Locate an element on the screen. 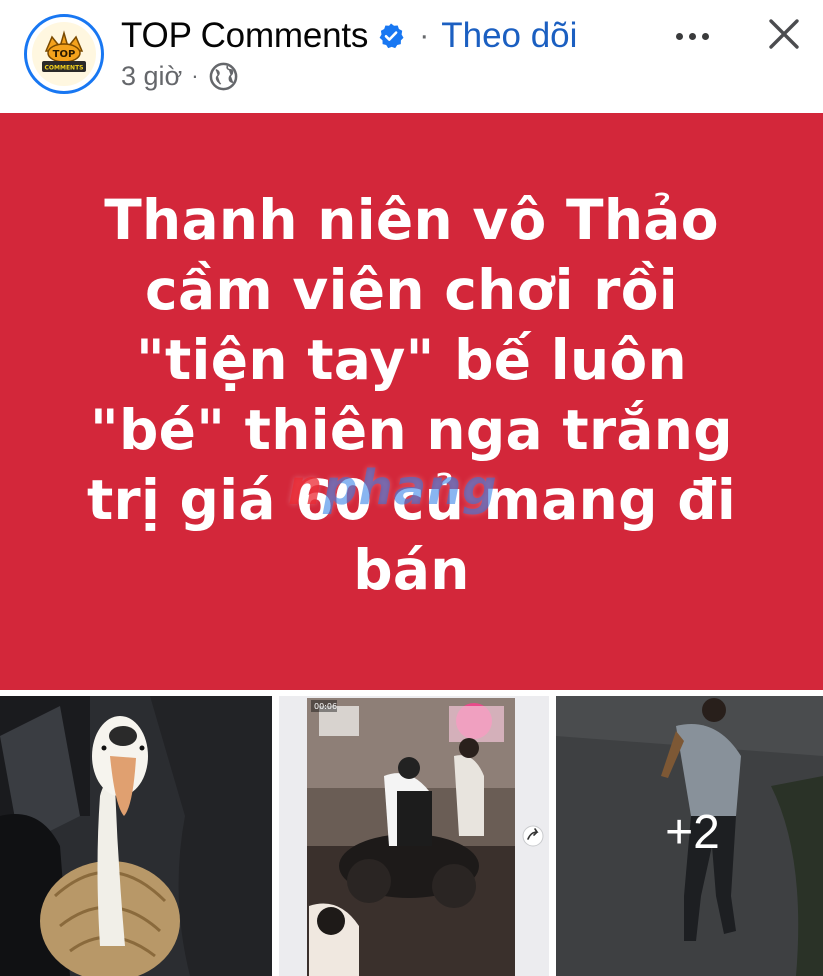 The height and width of the screenshot is (976, 823). post-time-link: 3 giờ is located at coordinates (151, 76).